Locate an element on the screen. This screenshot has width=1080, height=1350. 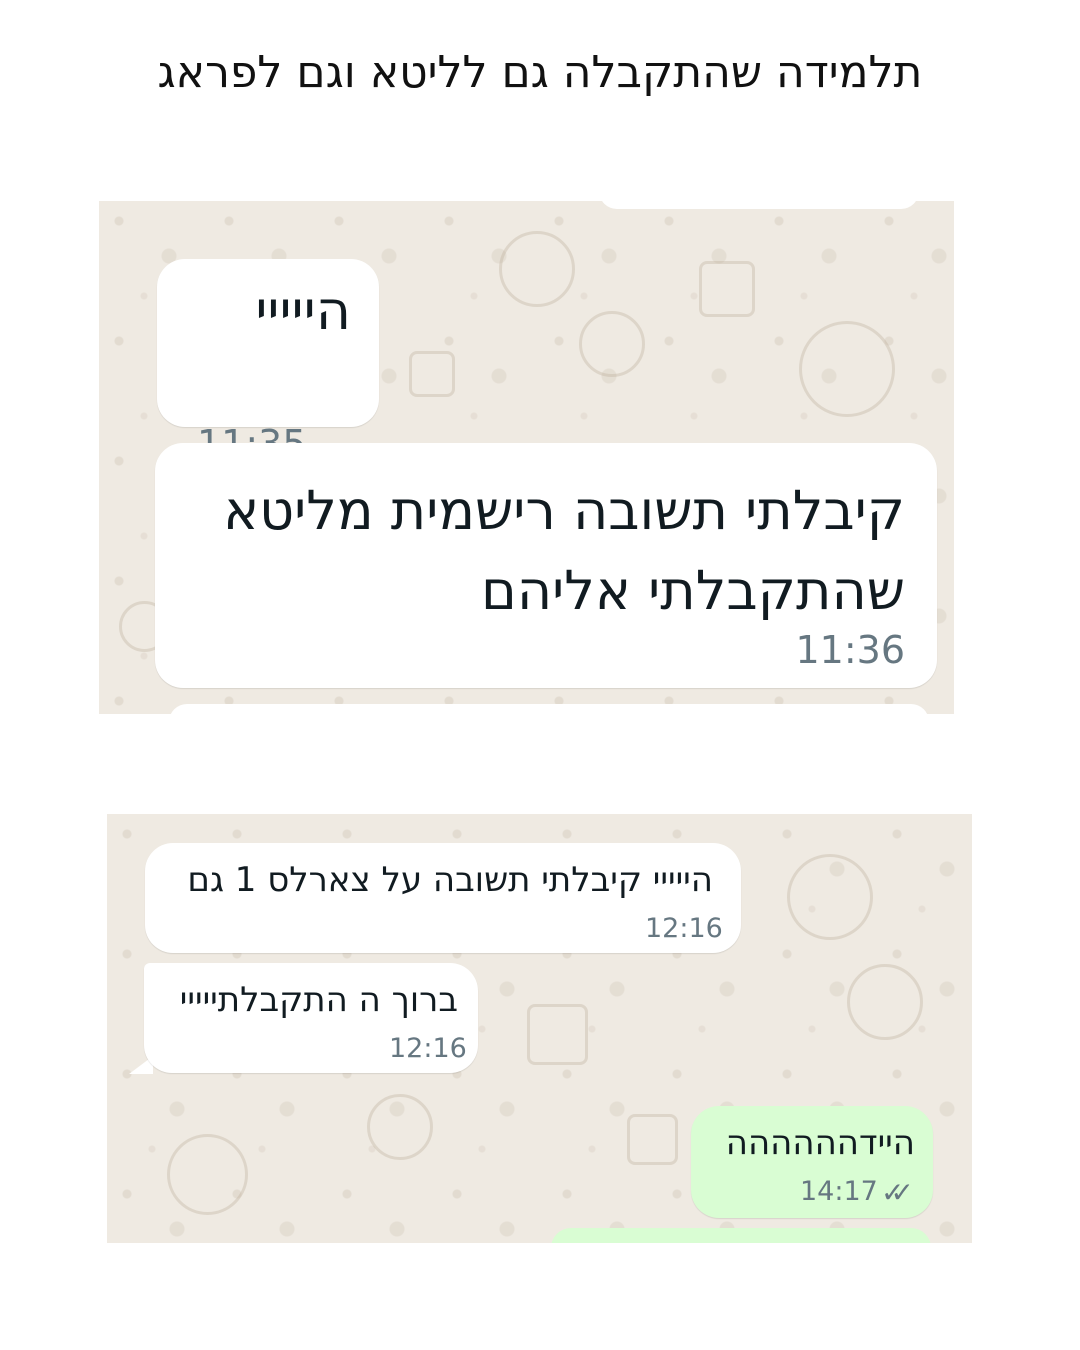
message-text: הייייי is located at coordinates (303, 310).